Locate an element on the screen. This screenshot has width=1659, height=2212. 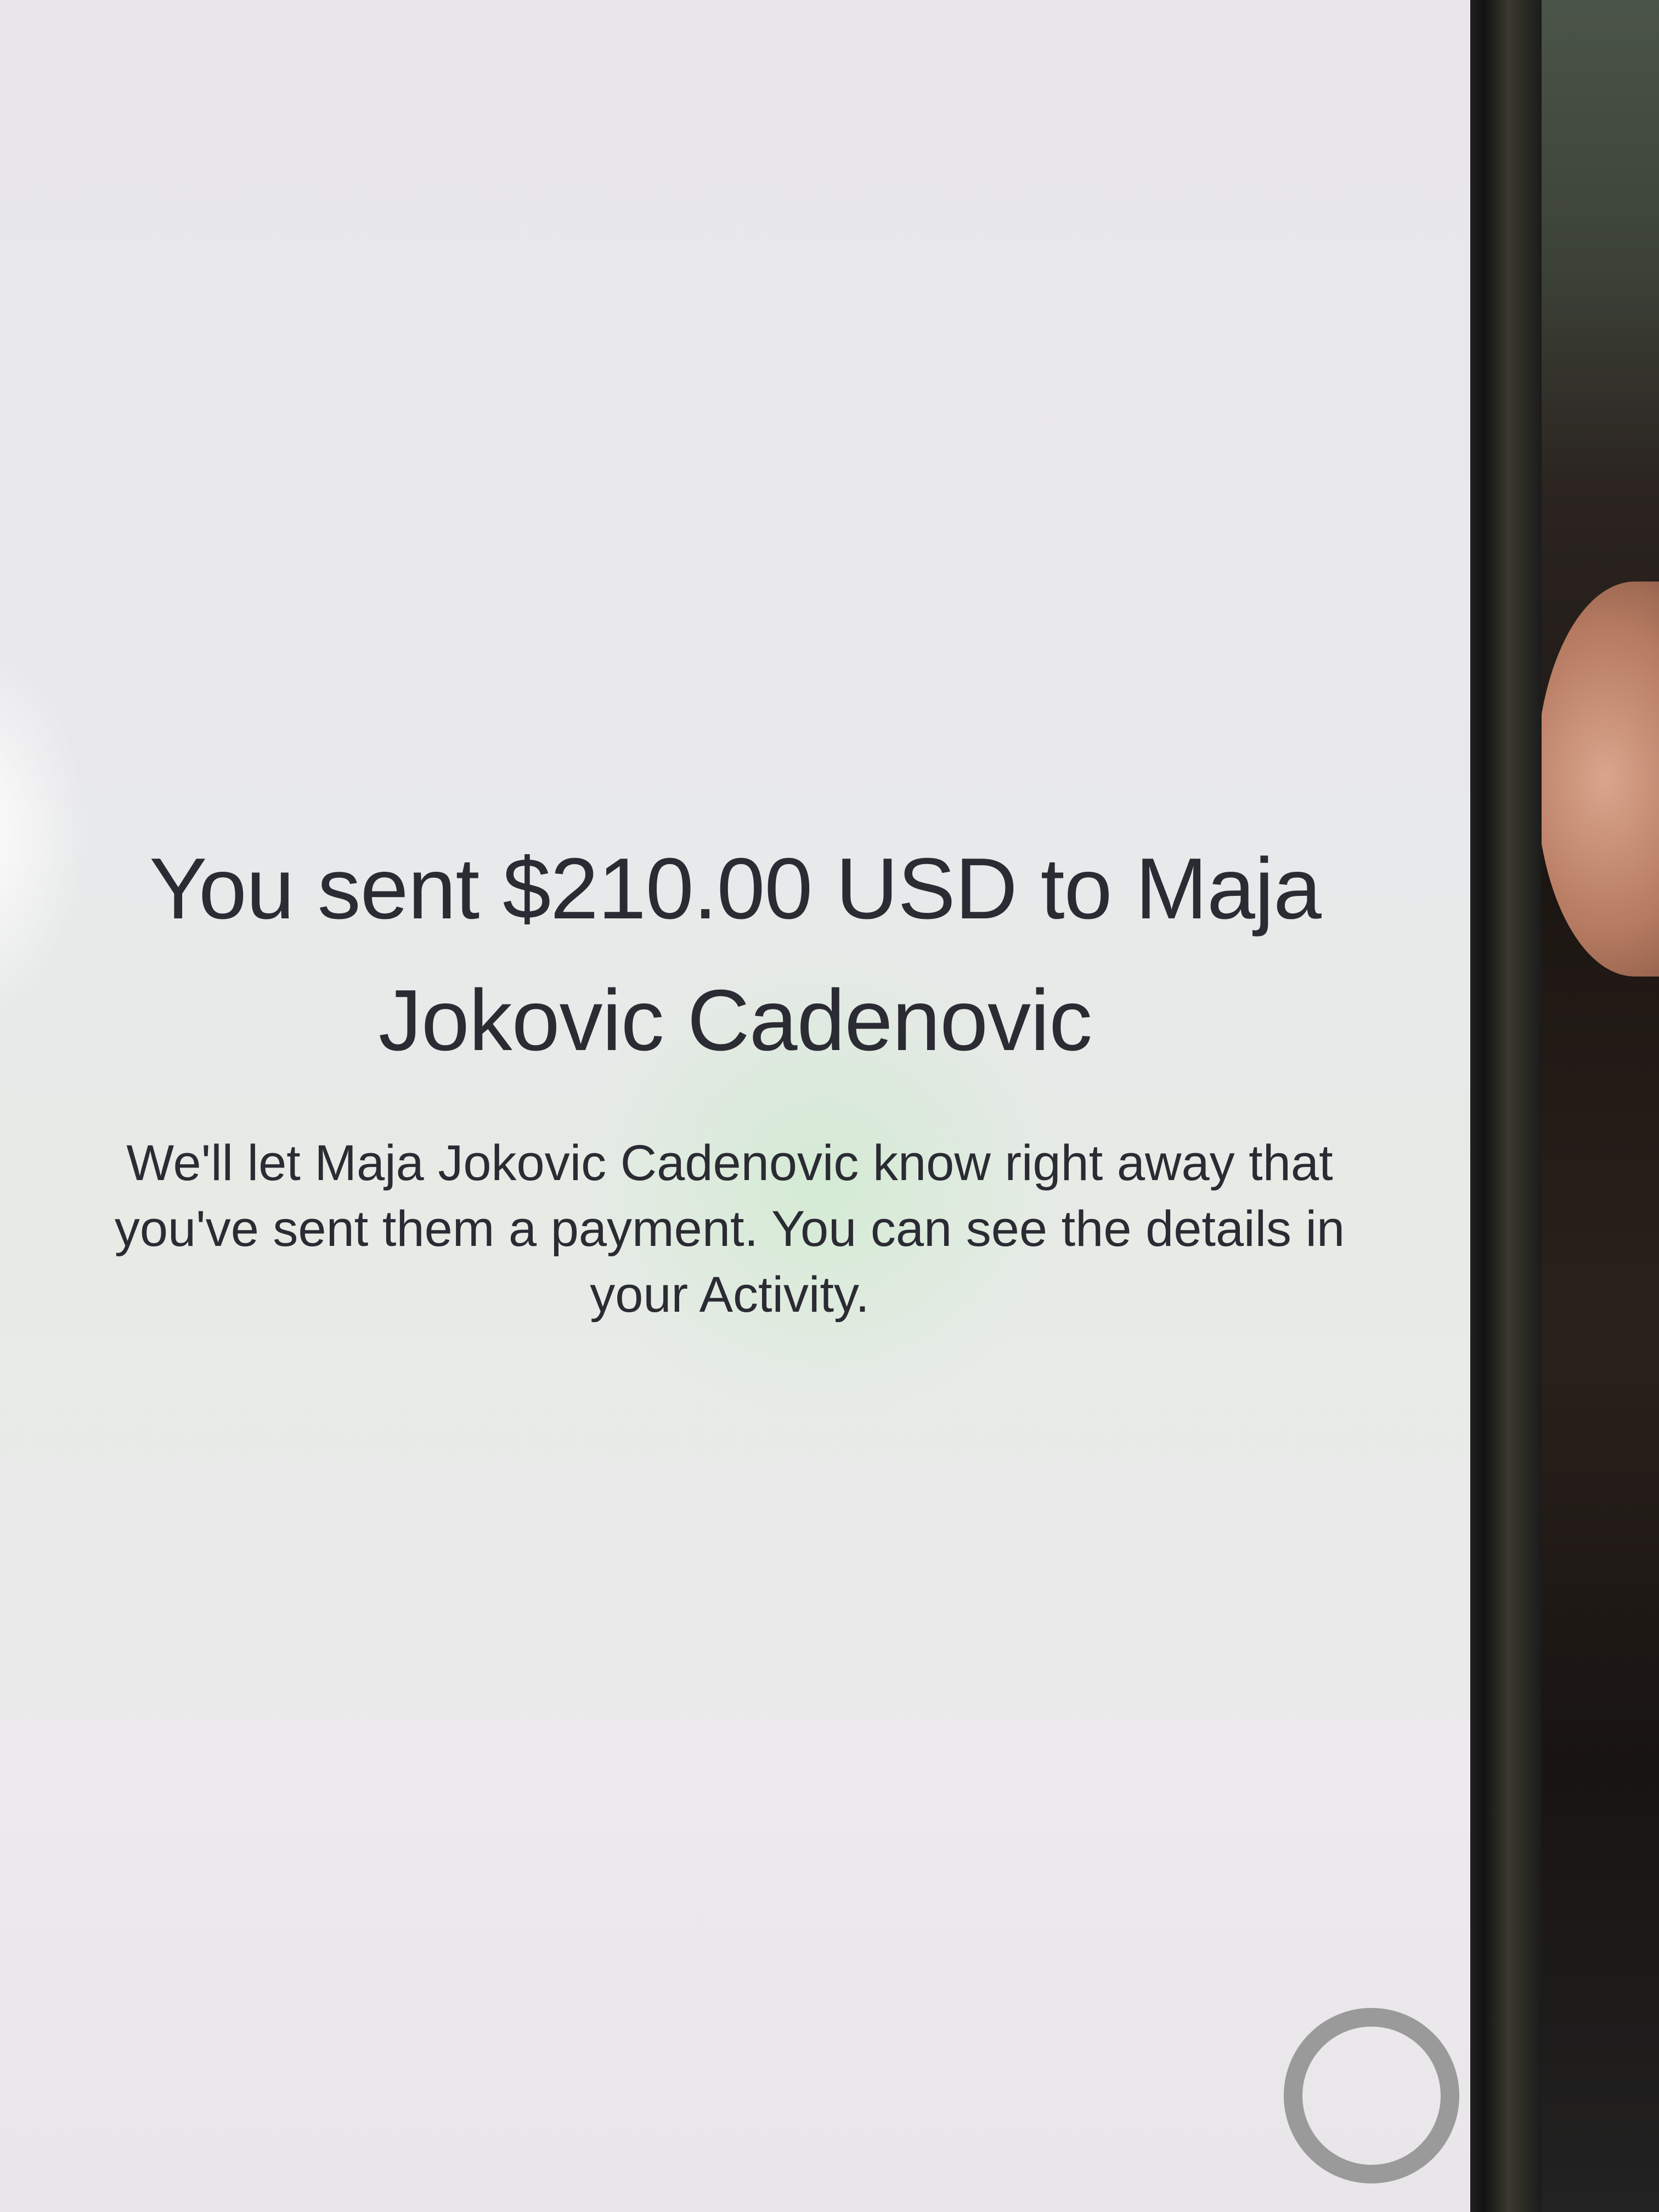
circle-ring-icon is located at coordinates (1372, 2095).